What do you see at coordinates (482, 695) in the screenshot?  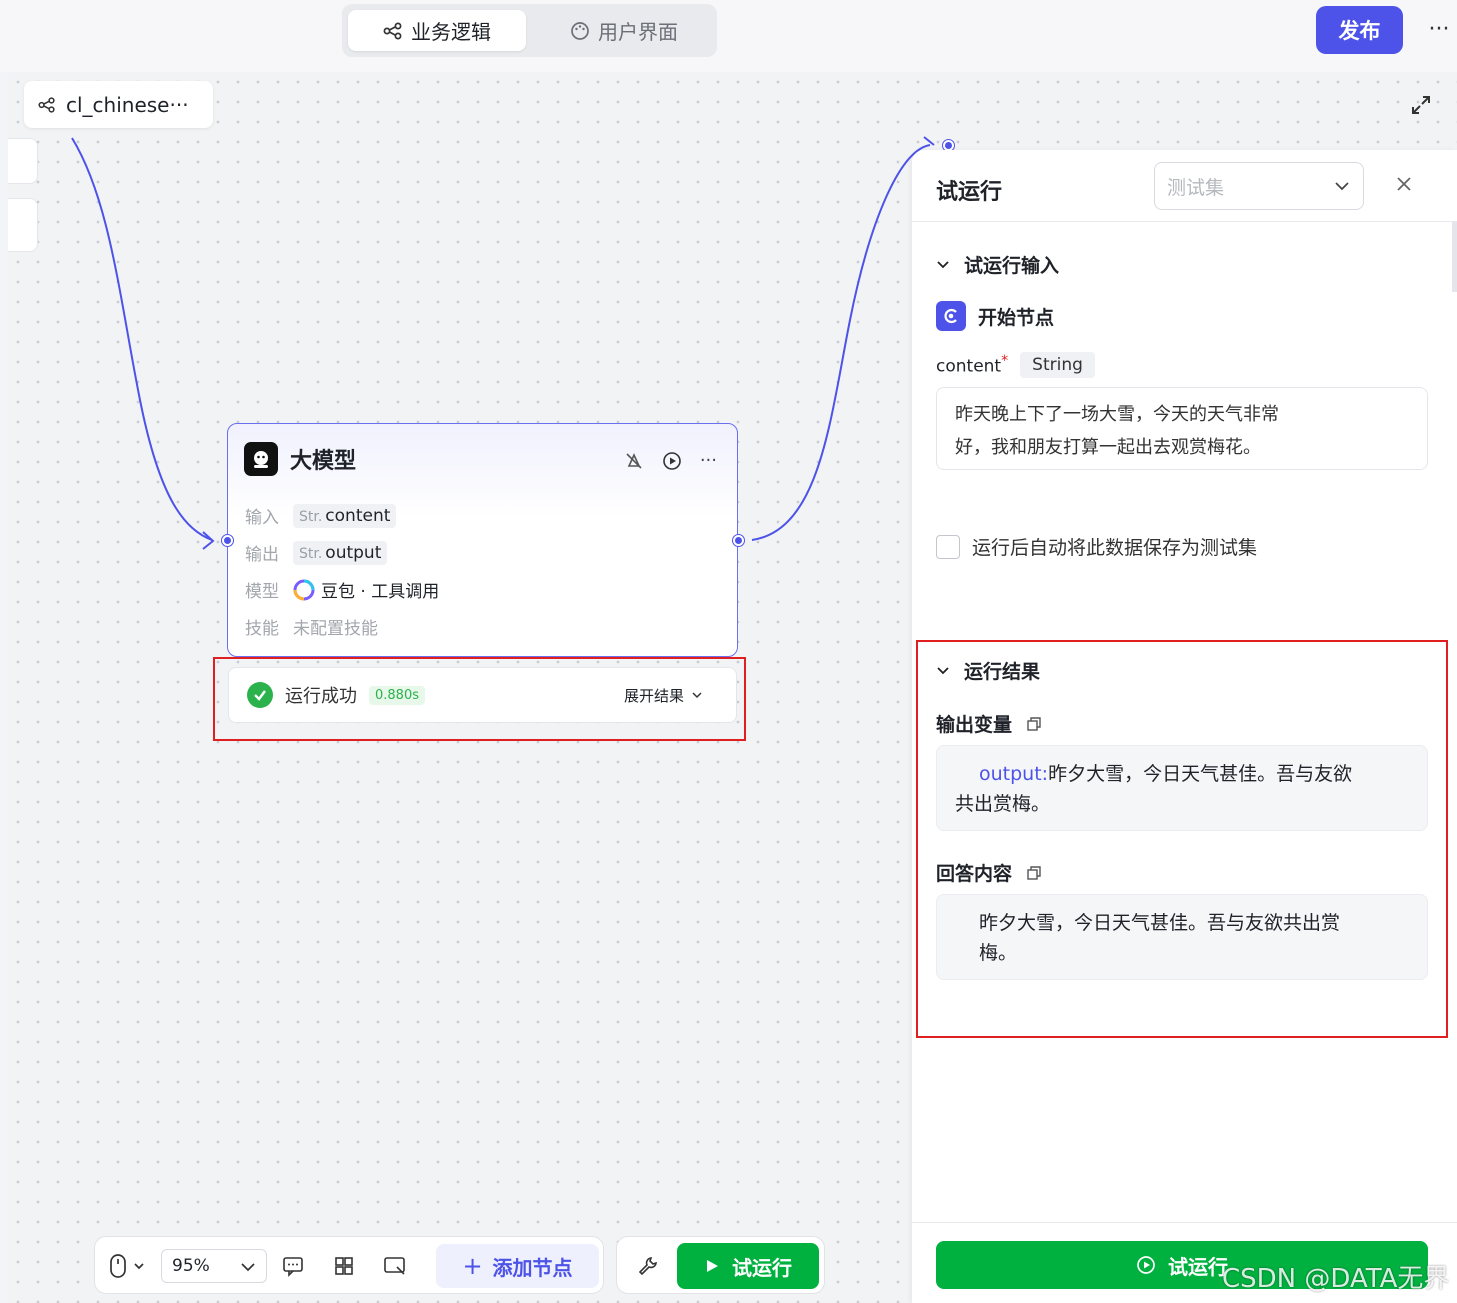 I see `run-status-bar: 运行成功 0.880s 展开结果` at bounding box center [482, 695].